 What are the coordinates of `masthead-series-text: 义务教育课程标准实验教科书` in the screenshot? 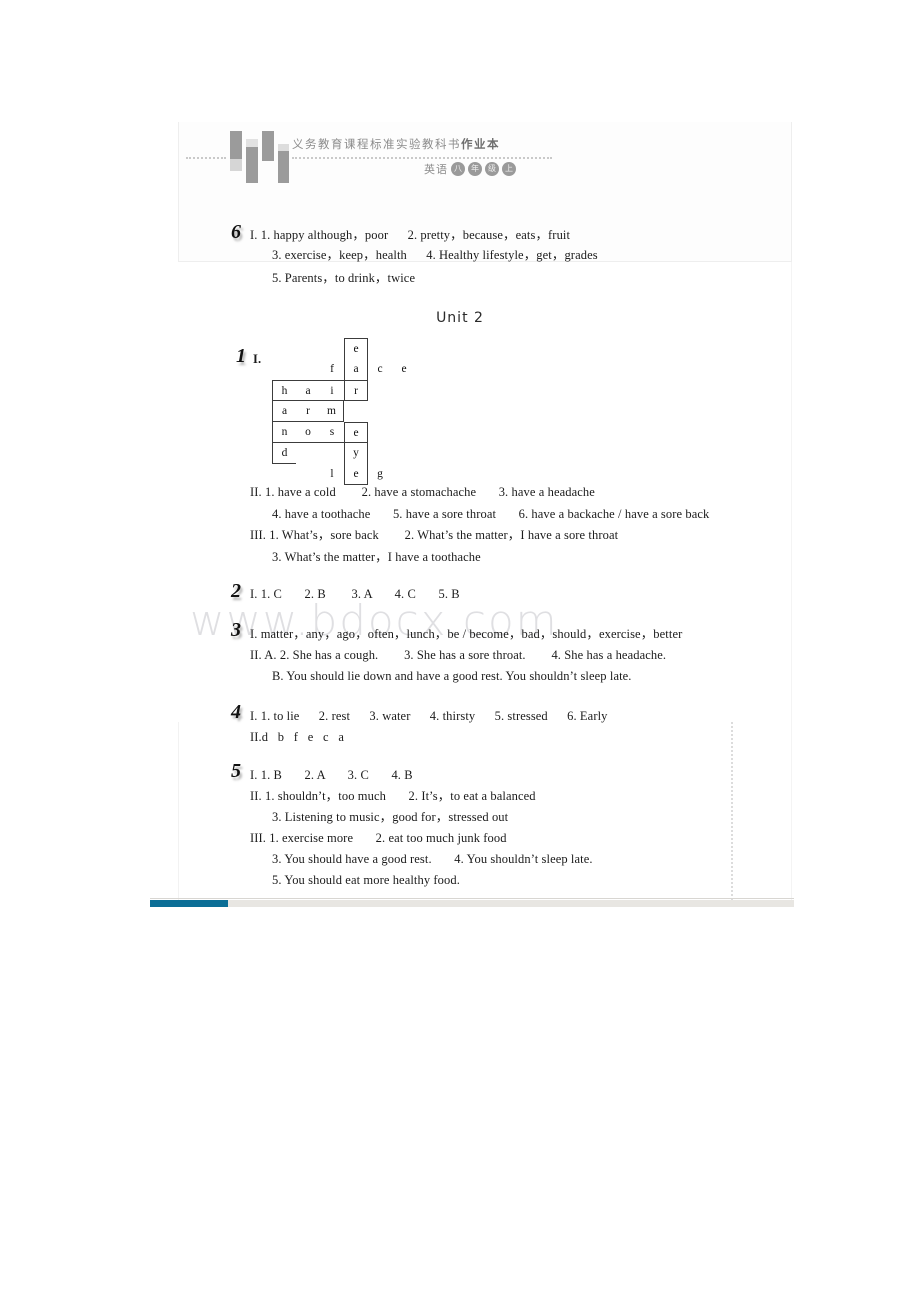 It's located at (376, 144).